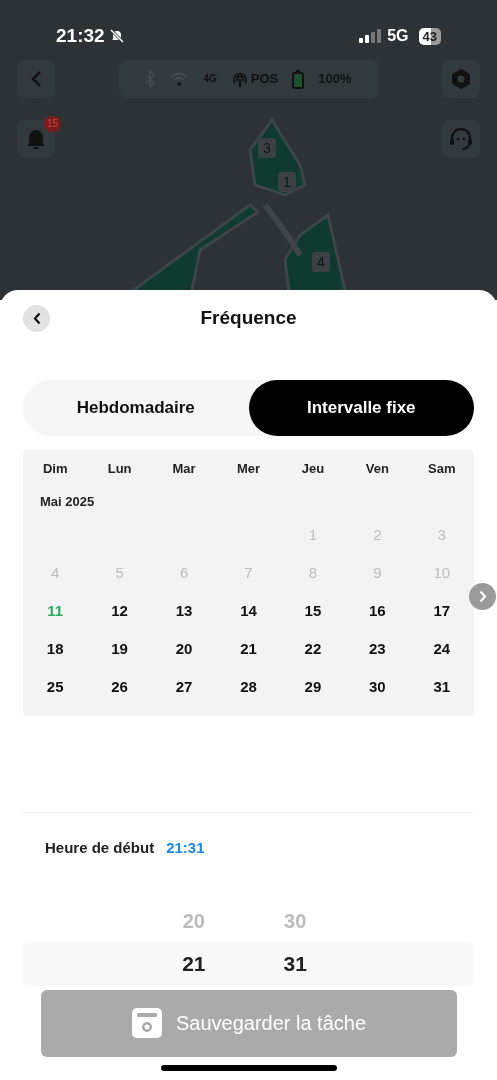 This screenshot has width=497, height=1080. I want to click on calendar-day: 27, so click(184, 687).